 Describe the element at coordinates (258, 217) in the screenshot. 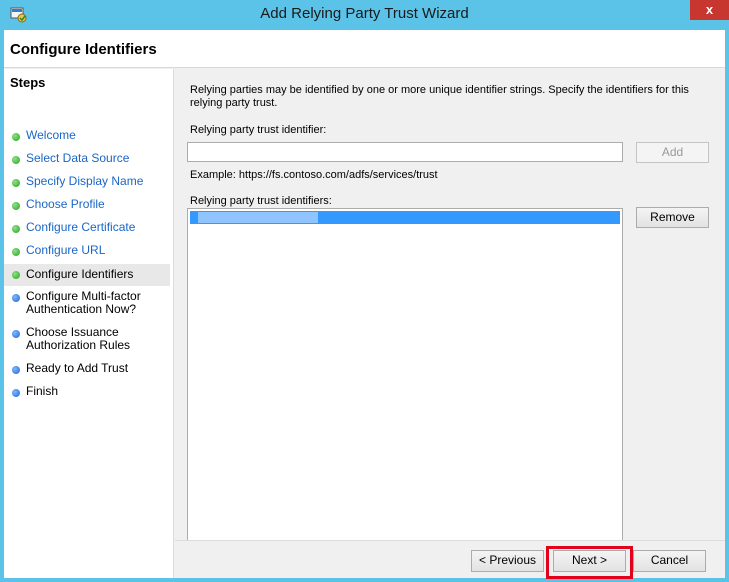

I see `redacted-identifier` at that location.